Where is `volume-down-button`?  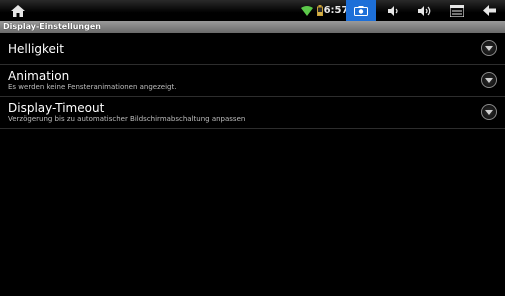 volume-down-button is located at coordinates (394, 10).